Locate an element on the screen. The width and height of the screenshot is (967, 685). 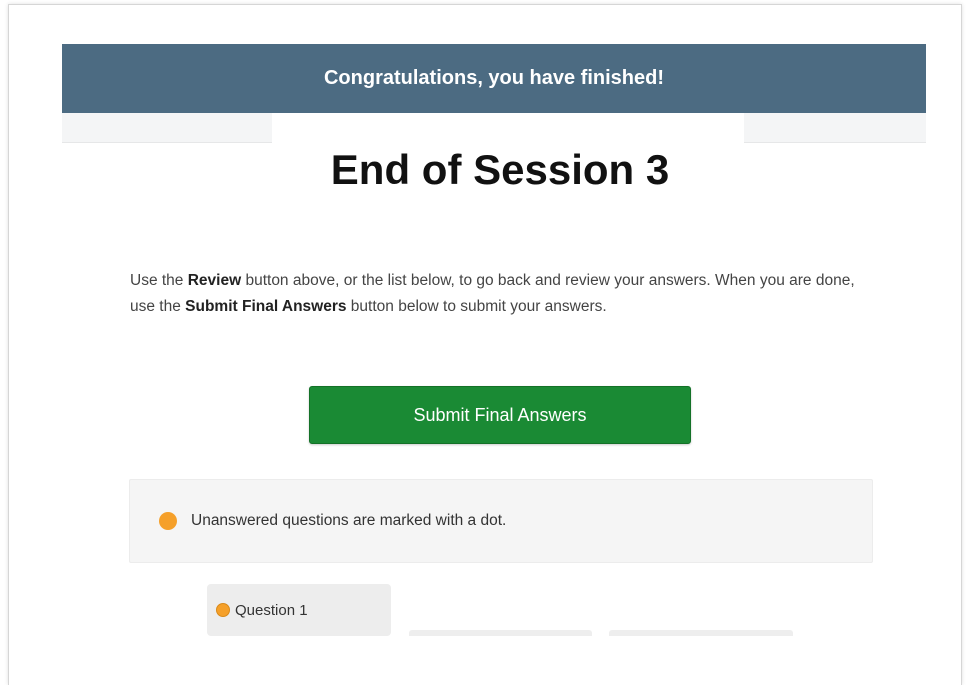
orange-dot-icon is located at coordinates (168, 521).